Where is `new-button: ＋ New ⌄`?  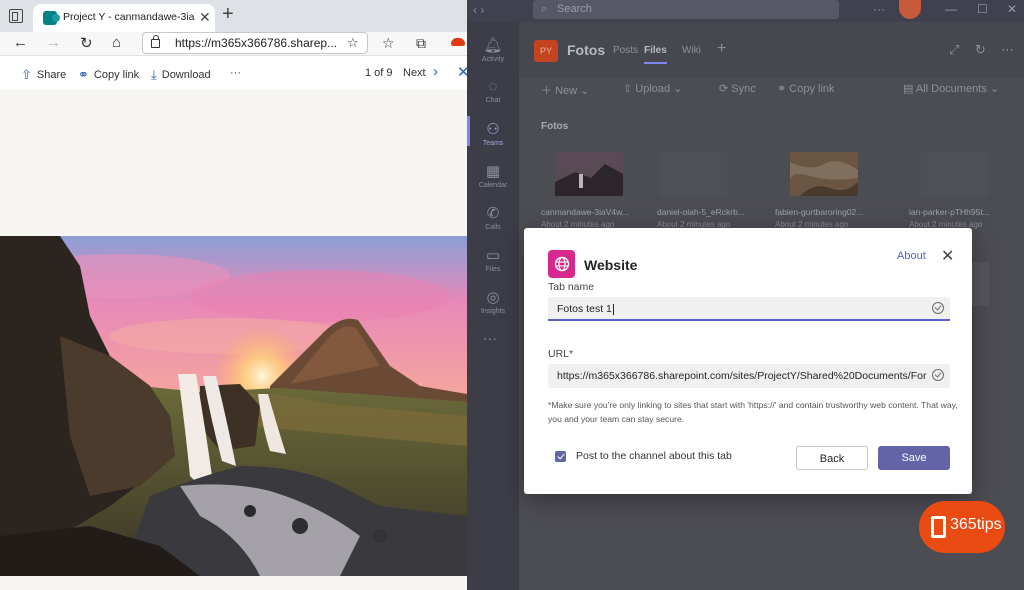 new-button: ＋ New ⌄ is located at coordinates (565, 90).